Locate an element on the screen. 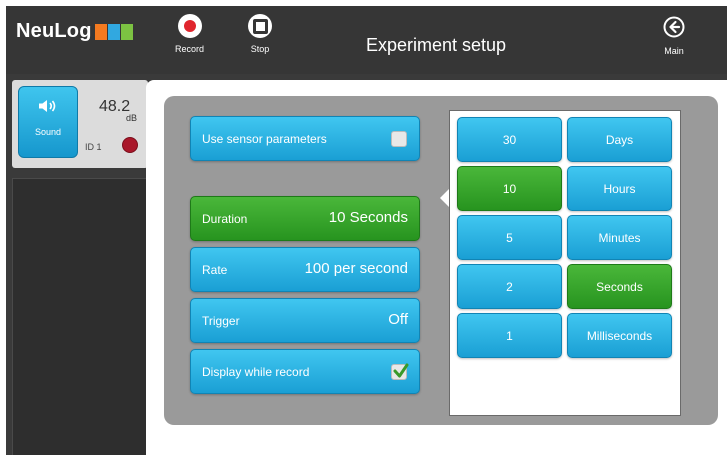  duration-value-option: 10 is located at coordinates (509, 188).